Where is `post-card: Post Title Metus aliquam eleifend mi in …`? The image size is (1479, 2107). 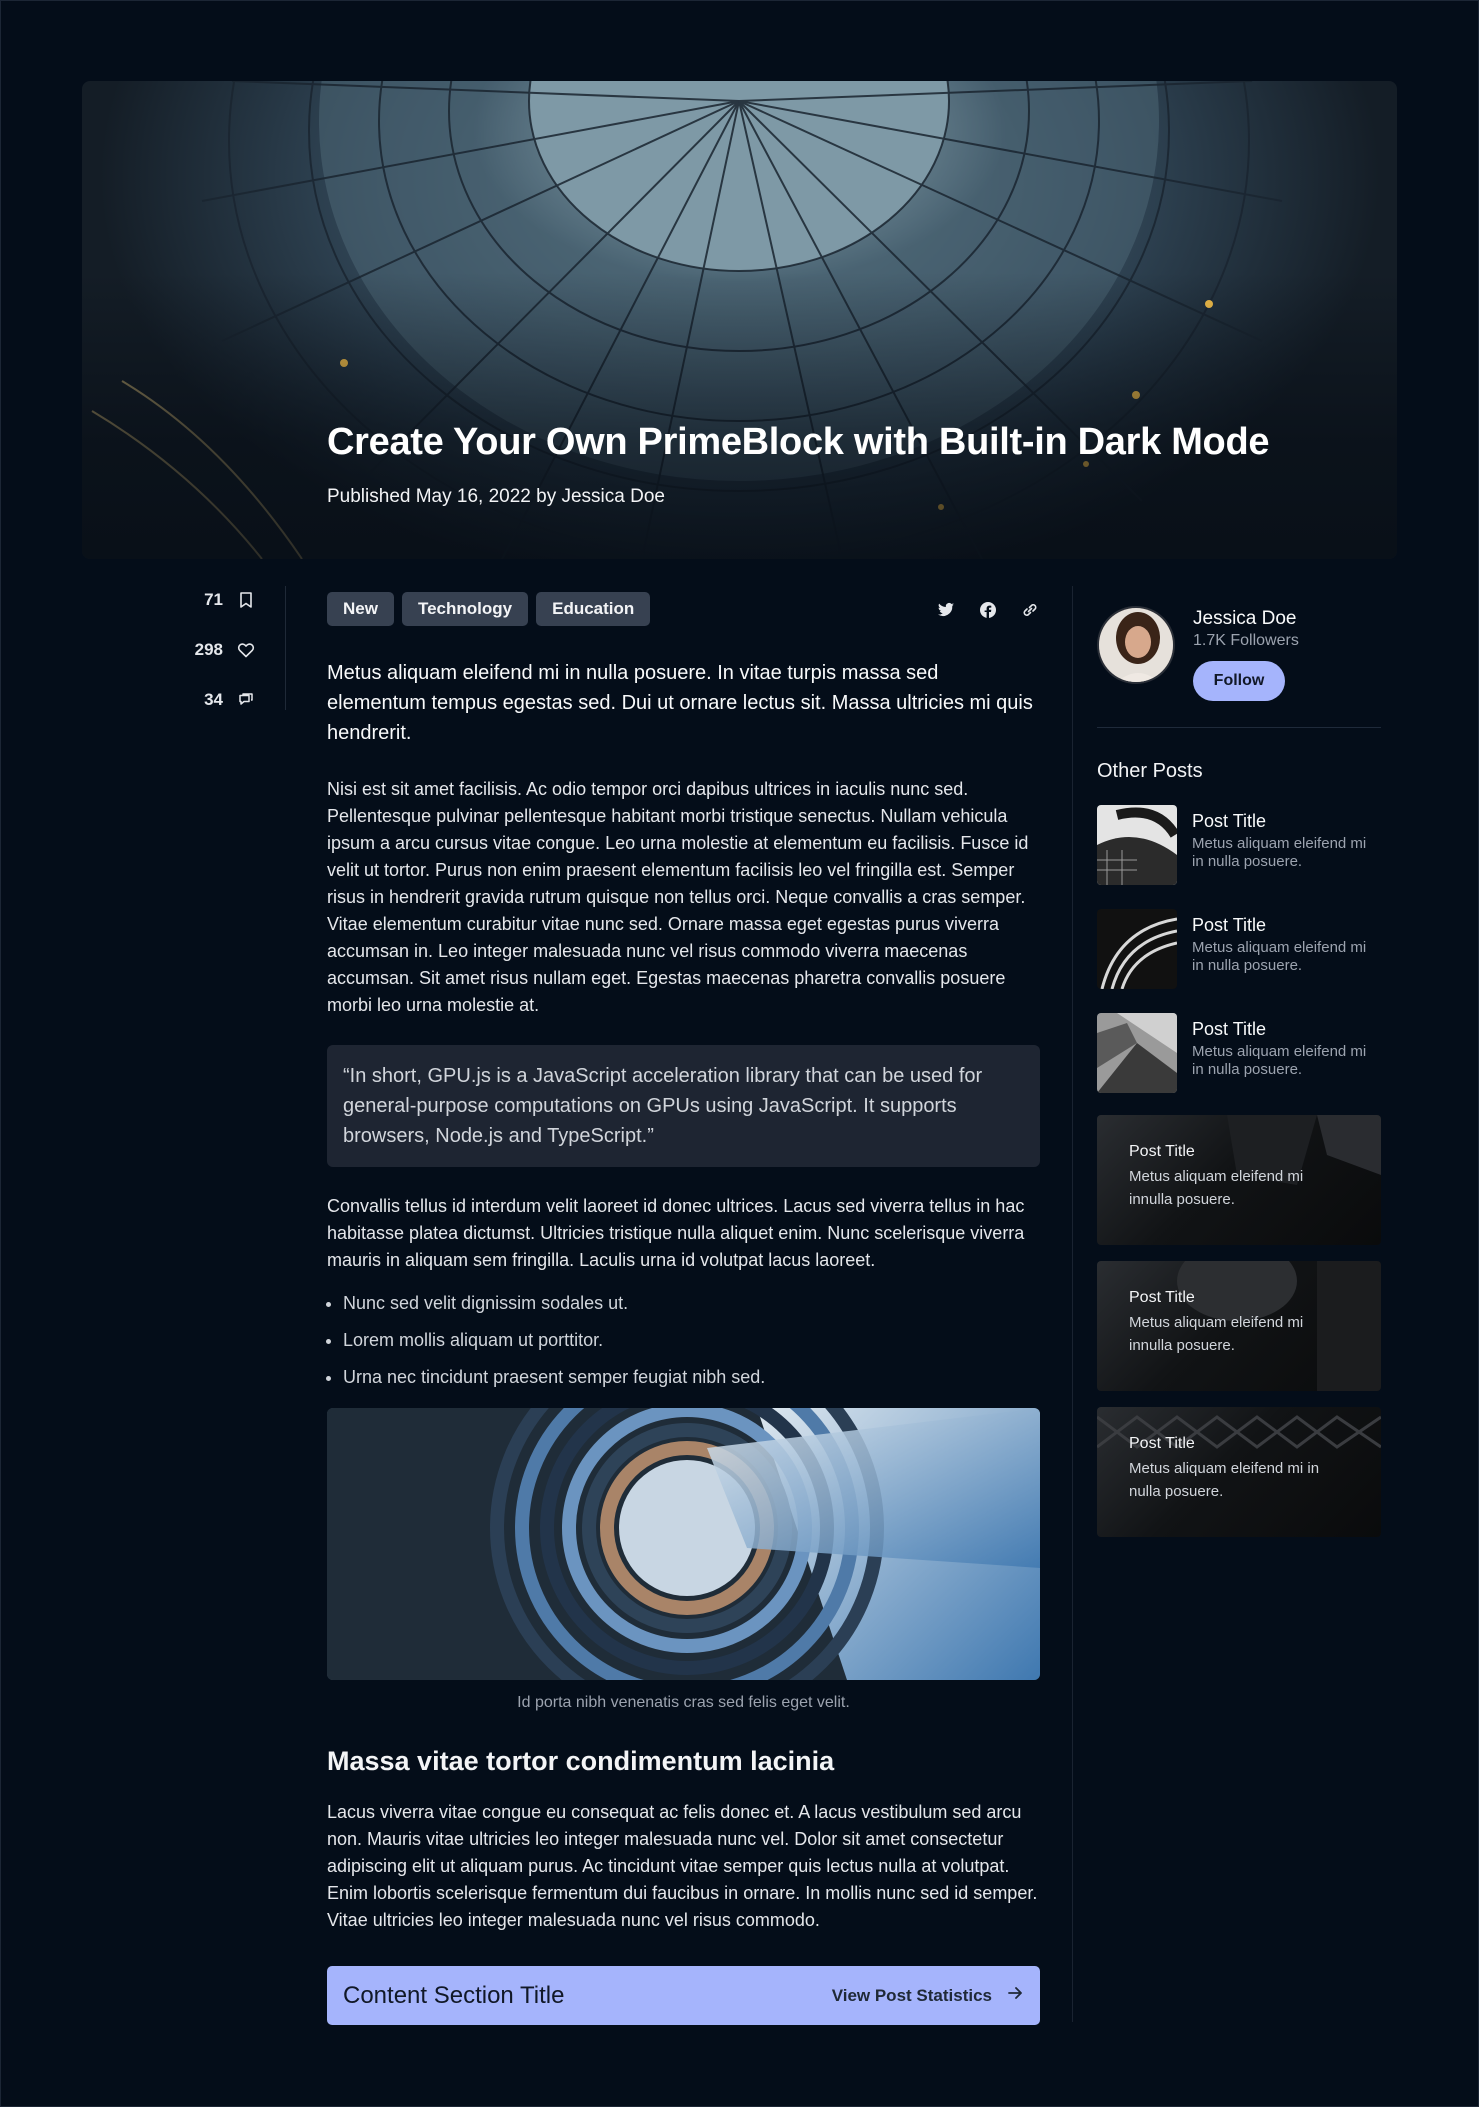 post-card: Post Title Metus aliquam eleifend mi in … is located at coordinates (1239, 1472).